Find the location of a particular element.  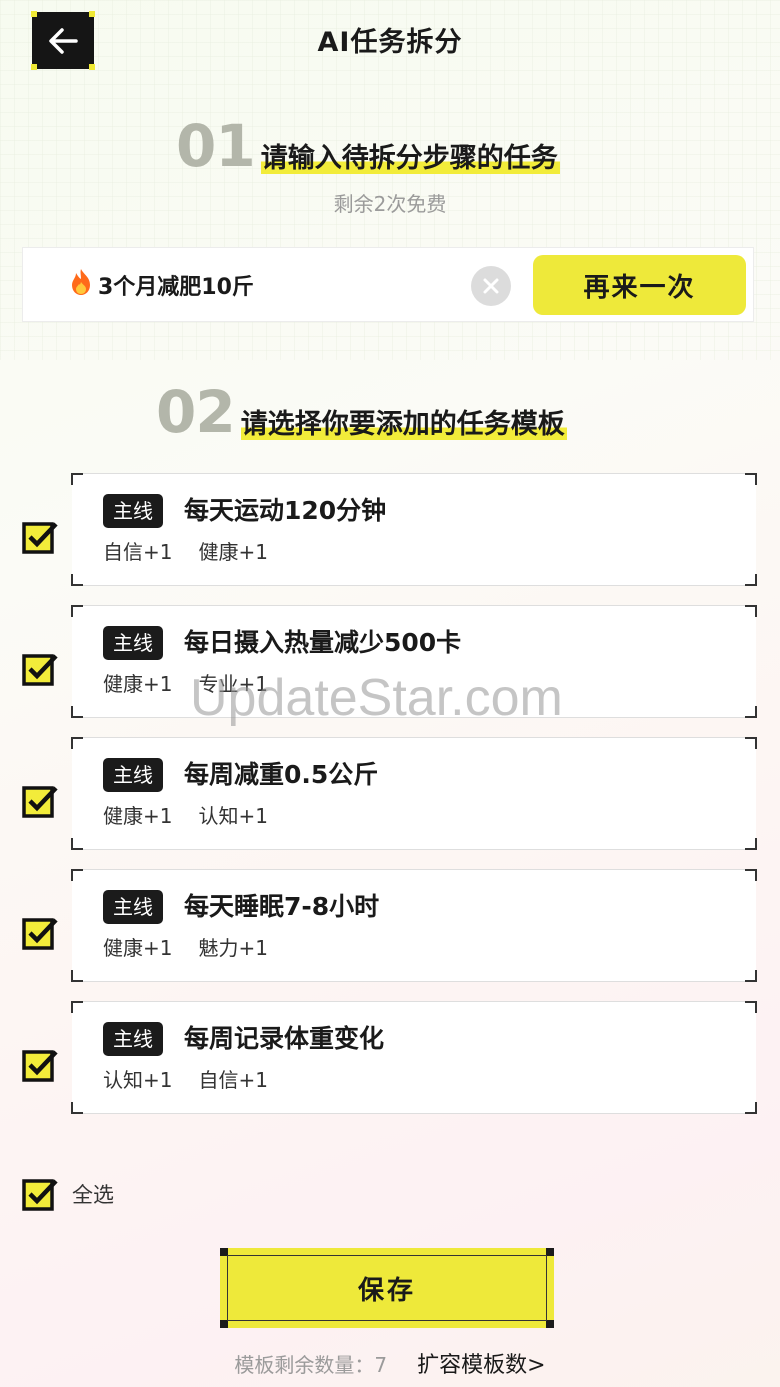

step1-number: 01 is located at coordinates (216, 146).